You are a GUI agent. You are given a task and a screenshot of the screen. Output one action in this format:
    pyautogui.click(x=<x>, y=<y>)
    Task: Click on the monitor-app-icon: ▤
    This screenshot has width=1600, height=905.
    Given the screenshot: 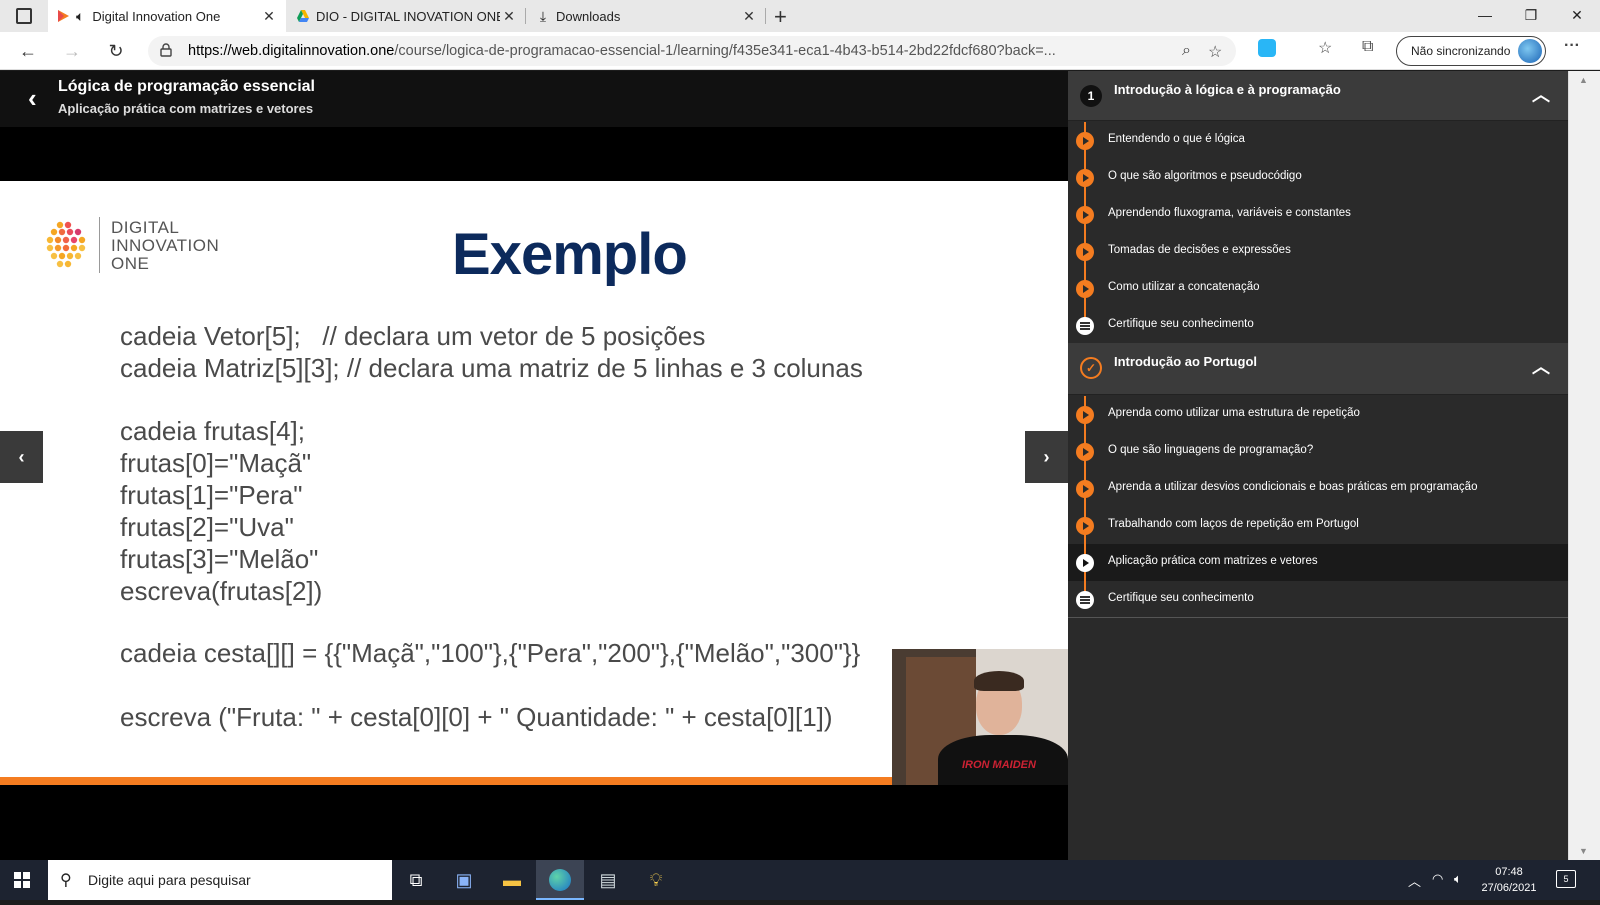 What is the action you would take?
    pyautogui.click(x=608, y=880)
    